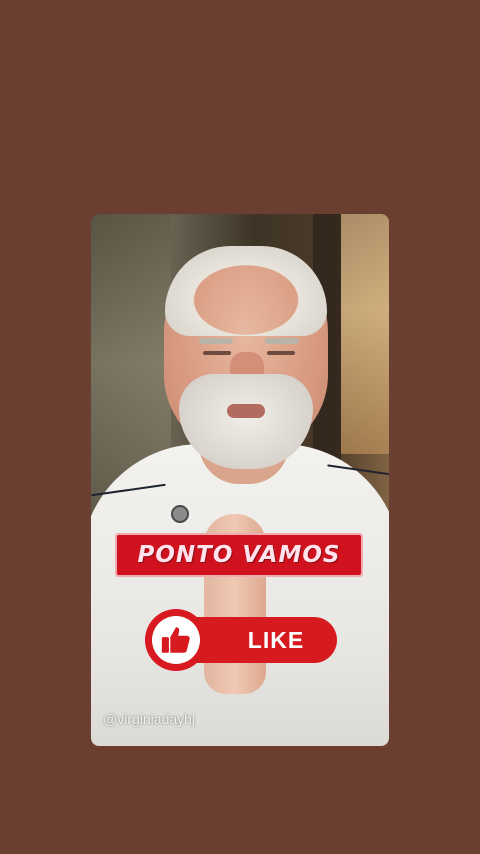  Describe the element at coordinates (217, 353) in the screenshot. I see `left-eye` at that location.